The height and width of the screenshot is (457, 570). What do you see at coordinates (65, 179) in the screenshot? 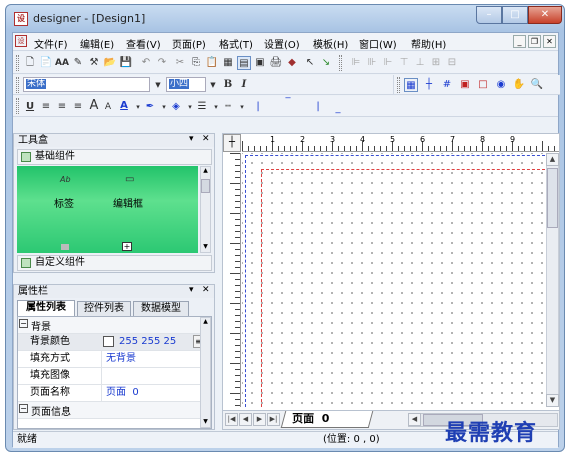
I see `label-tool-icon: Ab` at bounding box center [65, 179].